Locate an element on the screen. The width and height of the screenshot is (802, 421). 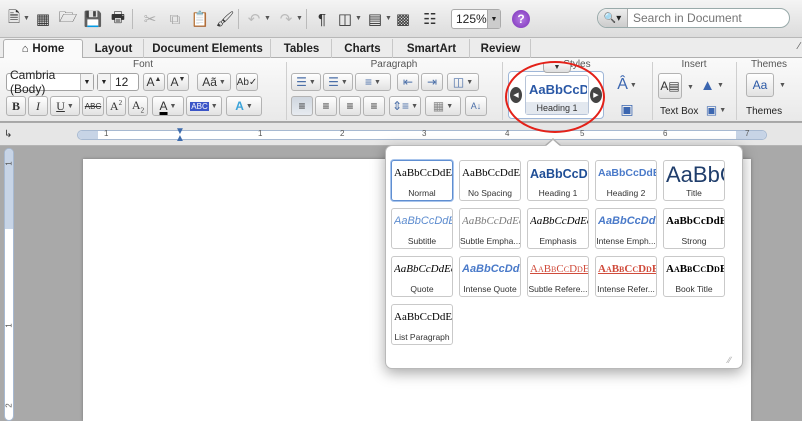
style-tile-intense-quote: AaBbCcDdE Intense Quote is located at coordinates (490, 276).